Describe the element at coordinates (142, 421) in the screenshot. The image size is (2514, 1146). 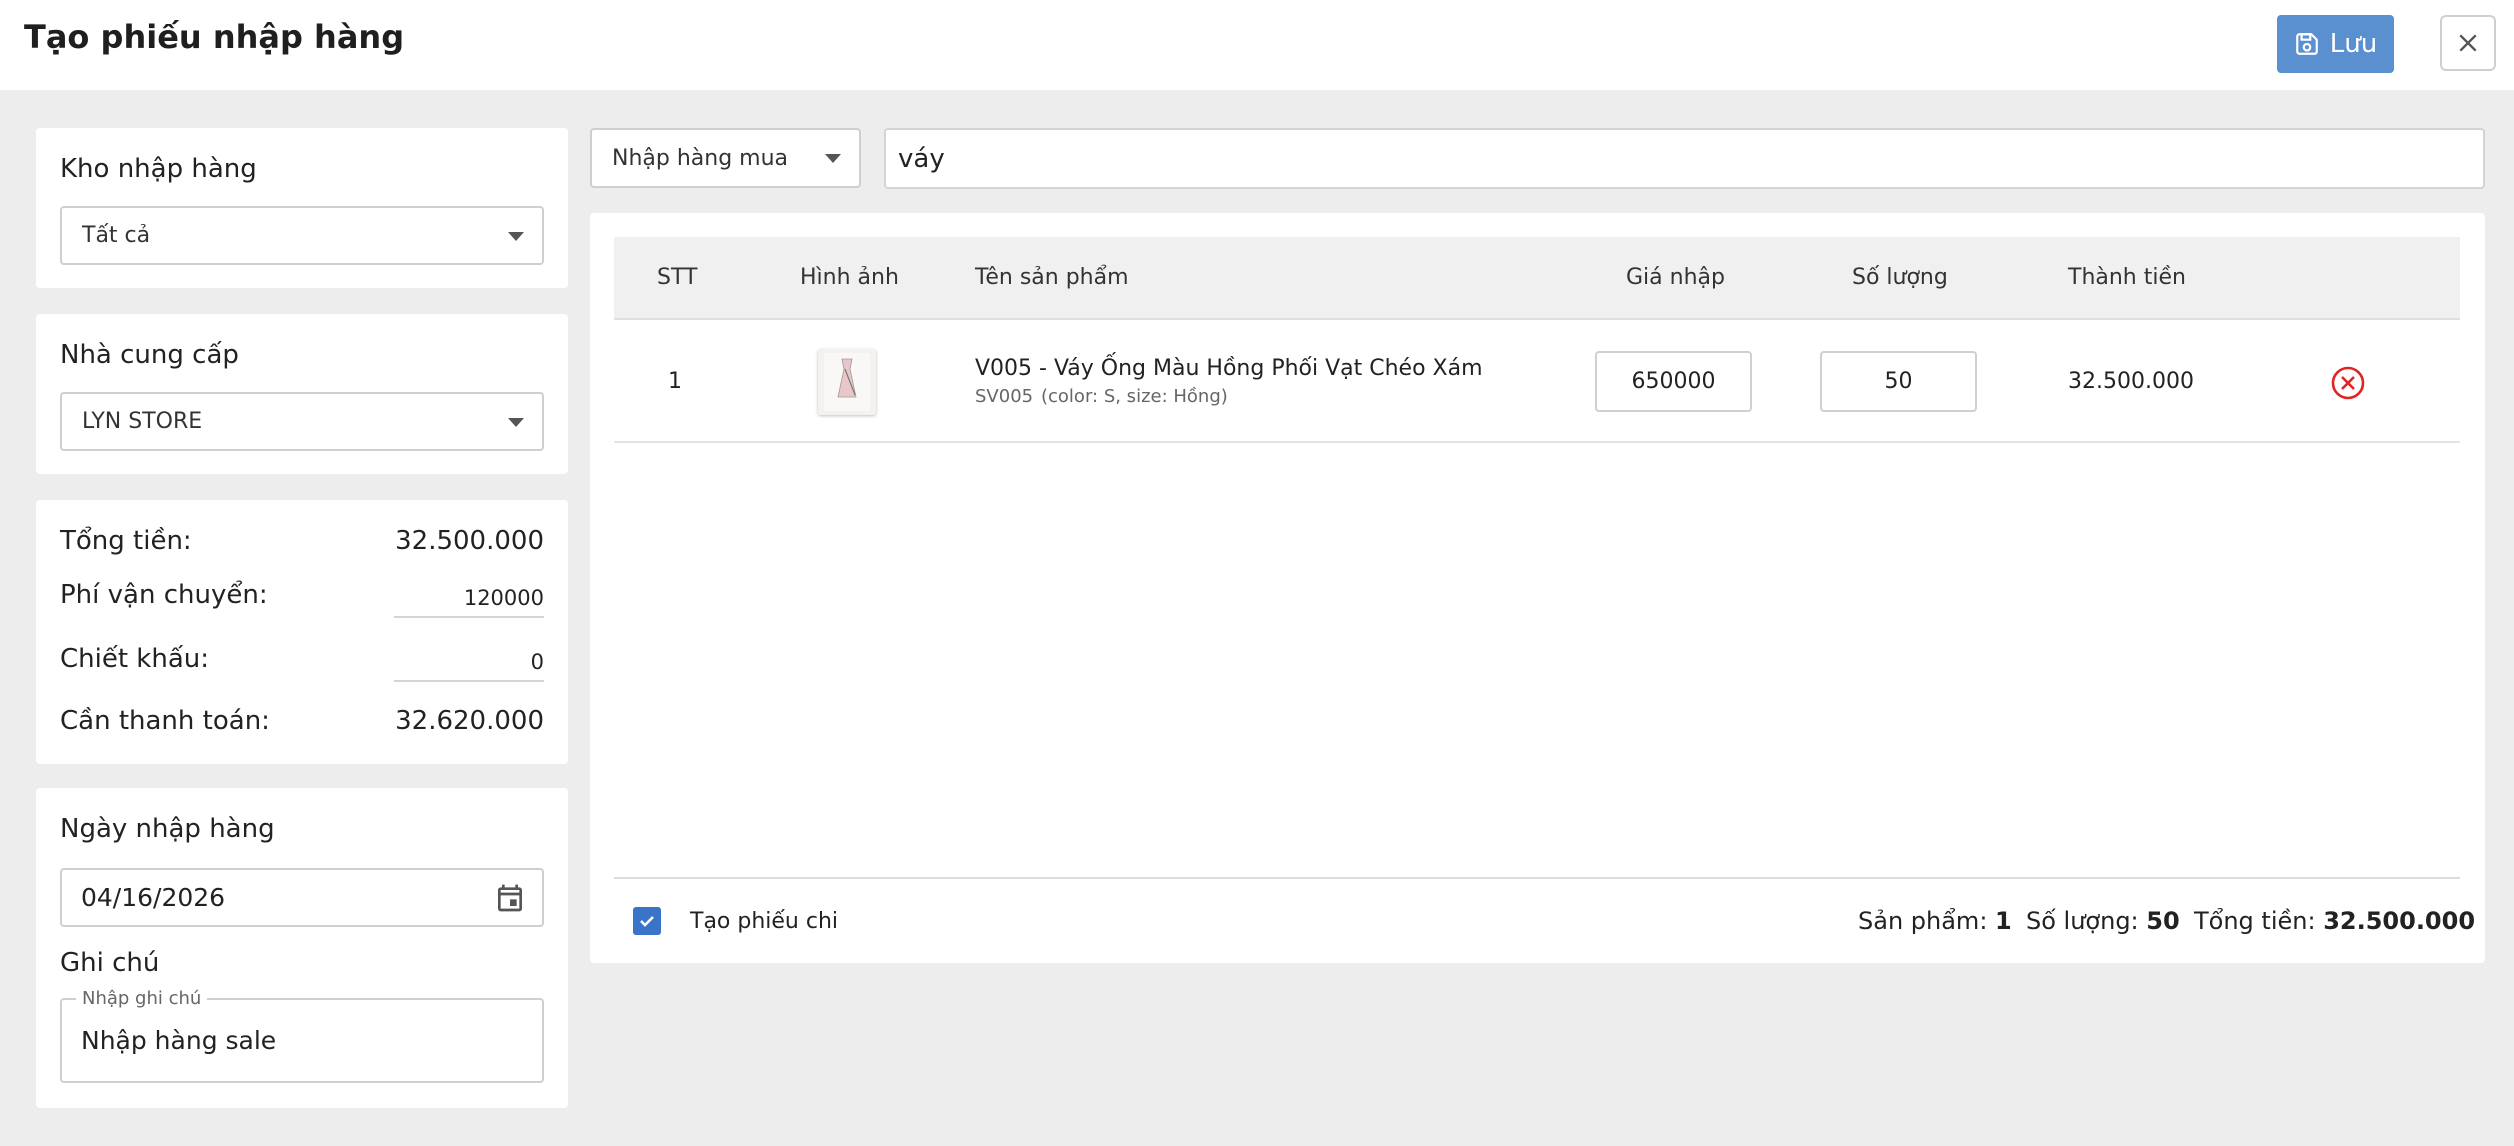
I see `supplier-select-value: LYN STORE` at that location.